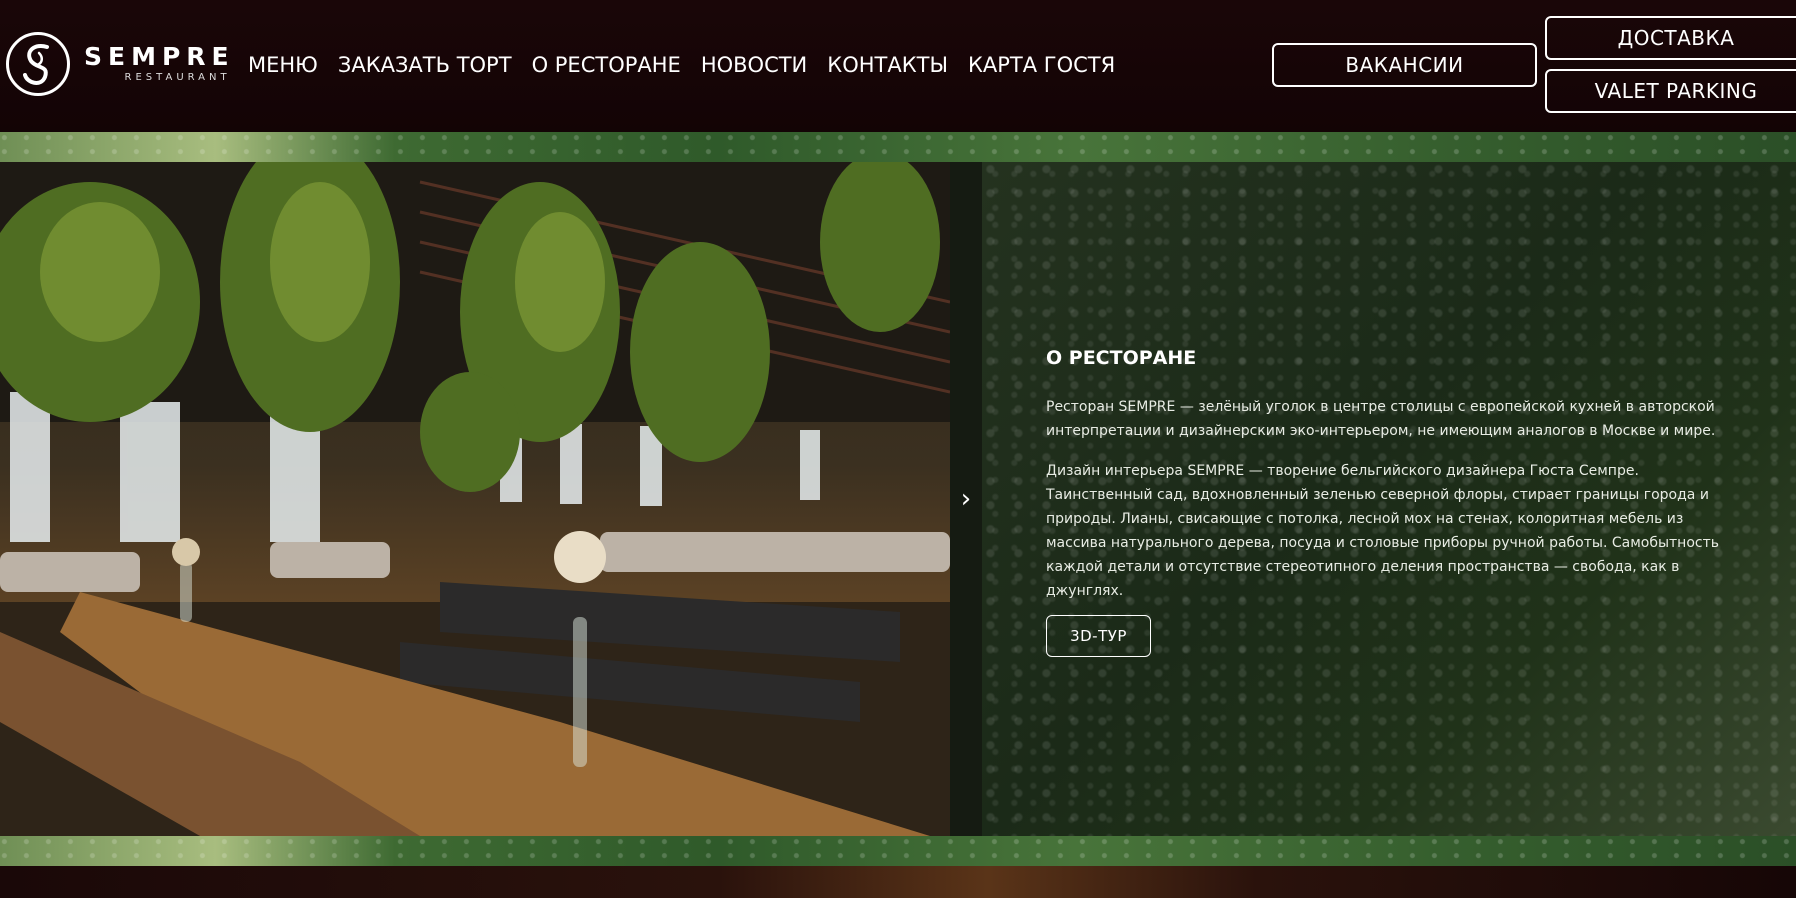 The image size is (1796, 898). What do you see at coordinates (283, 65) in the screenshot?
I see `nav-item-menu: МЕНЮ` at bounding box center [283, 65].